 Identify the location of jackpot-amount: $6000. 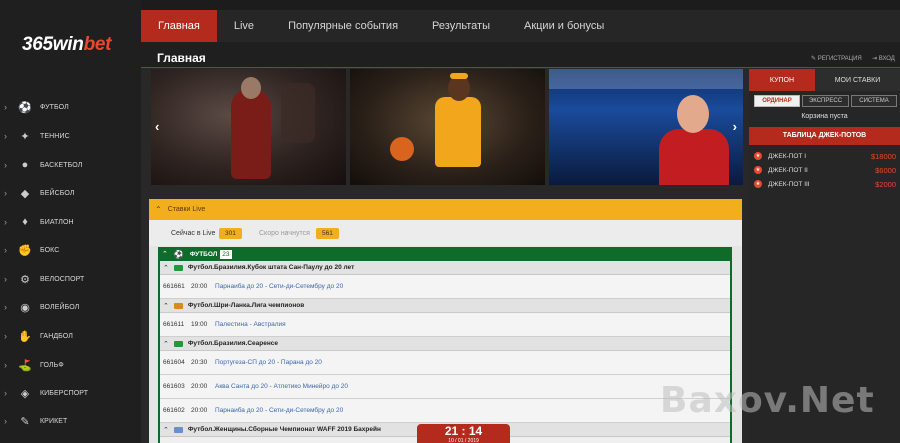
(885, 170).